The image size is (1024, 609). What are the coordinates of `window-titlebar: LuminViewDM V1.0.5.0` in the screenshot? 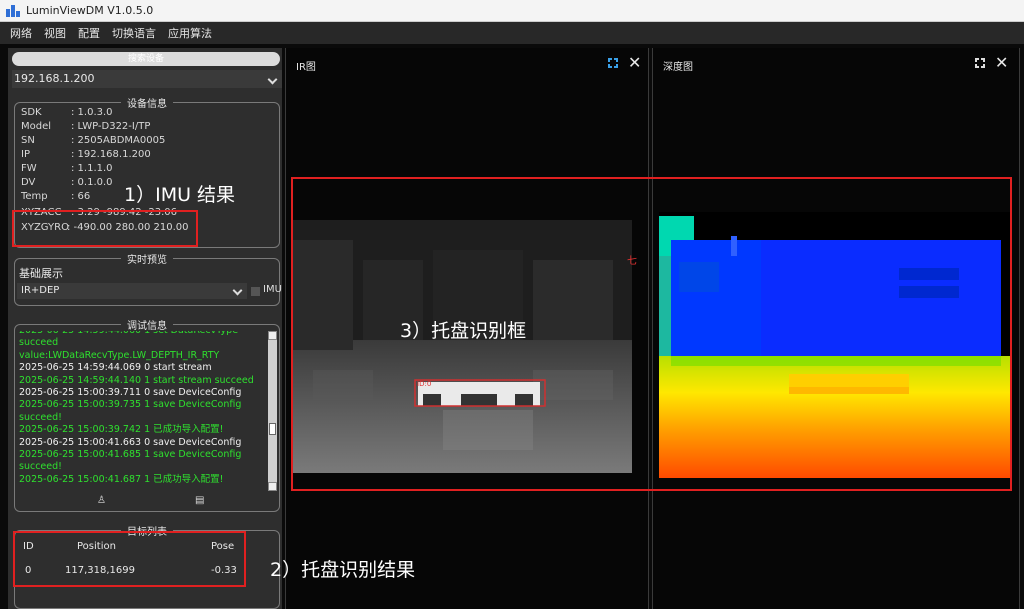 It's located at (512, 11).